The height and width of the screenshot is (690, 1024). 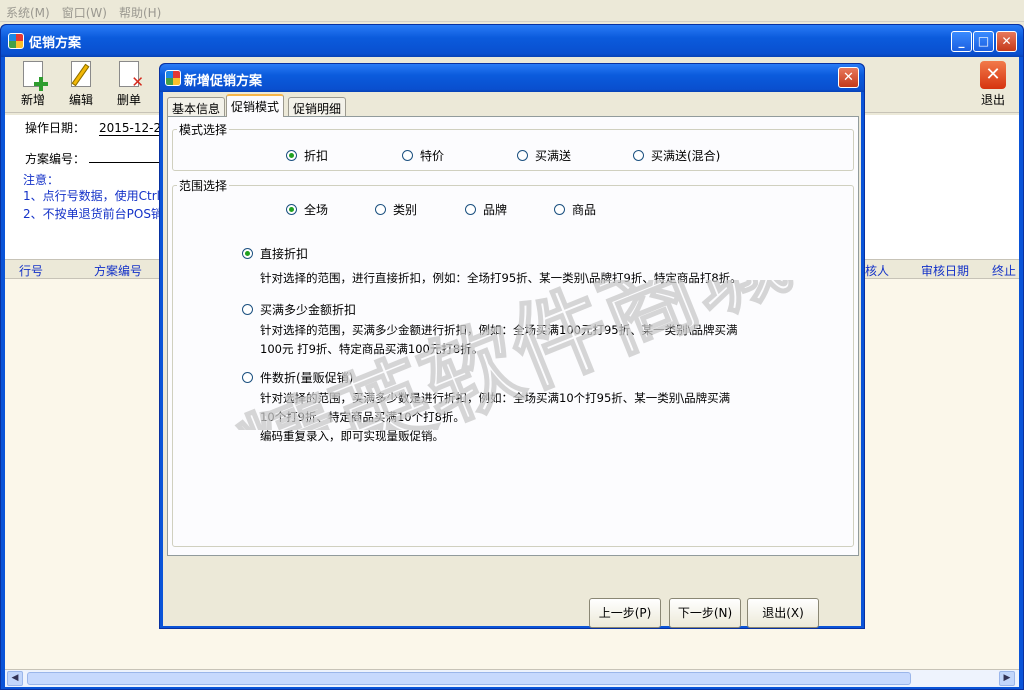 I want to click on menu-help: 帮助(H), so click(x=140, y=10).